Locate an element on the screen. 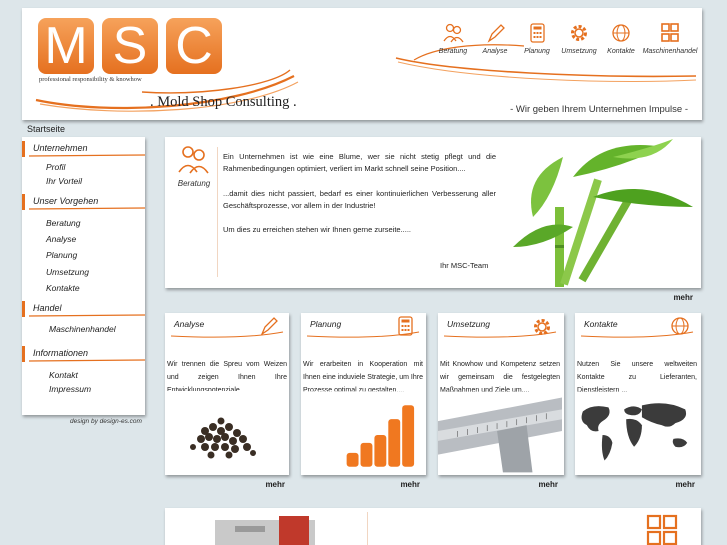  card-title: Planung is located at coordinates (326, 324).